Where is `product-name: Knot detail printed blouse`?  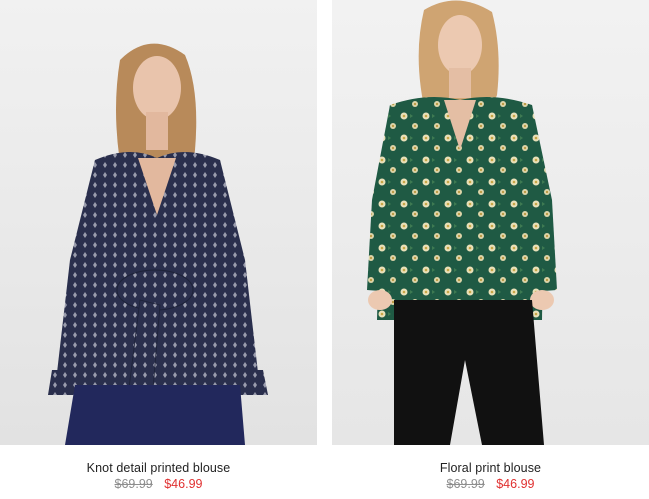 product-name: Knot detail printed blouse is located at coordinates (158, 468).